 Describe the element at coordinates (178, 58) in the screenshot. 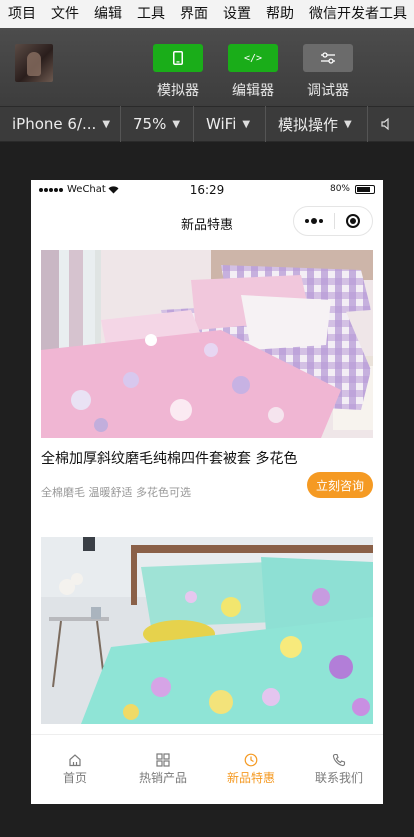

I see `phone-device-icon` at that location.